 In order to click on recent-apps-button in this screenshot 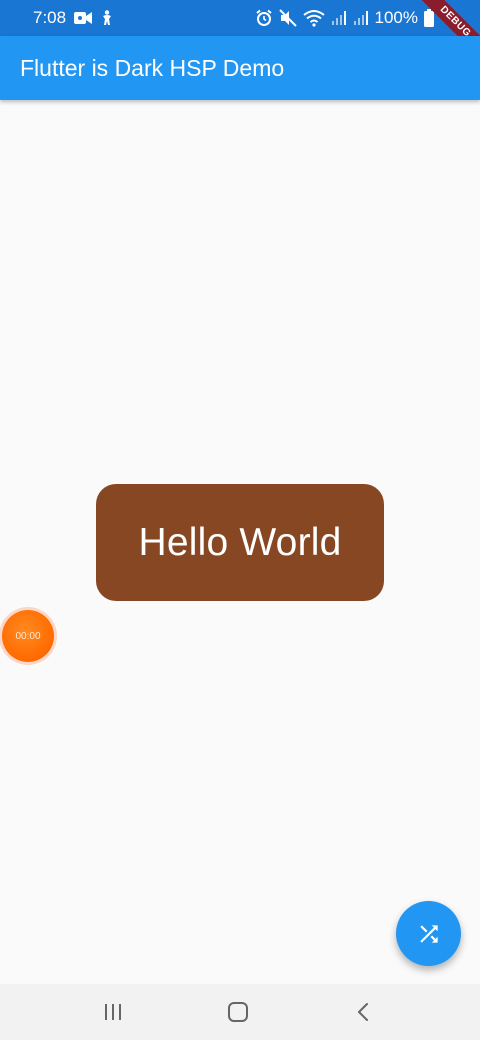, I will do `click(113, 1012)`.